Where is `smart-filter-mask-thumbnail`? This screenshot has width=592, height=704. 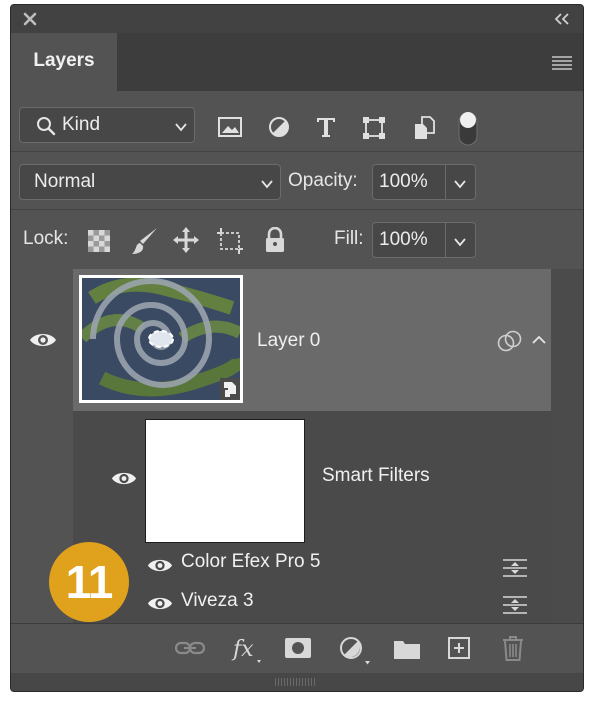 smart-filter-mask-thumbnail is located at coordinates (225, 481).